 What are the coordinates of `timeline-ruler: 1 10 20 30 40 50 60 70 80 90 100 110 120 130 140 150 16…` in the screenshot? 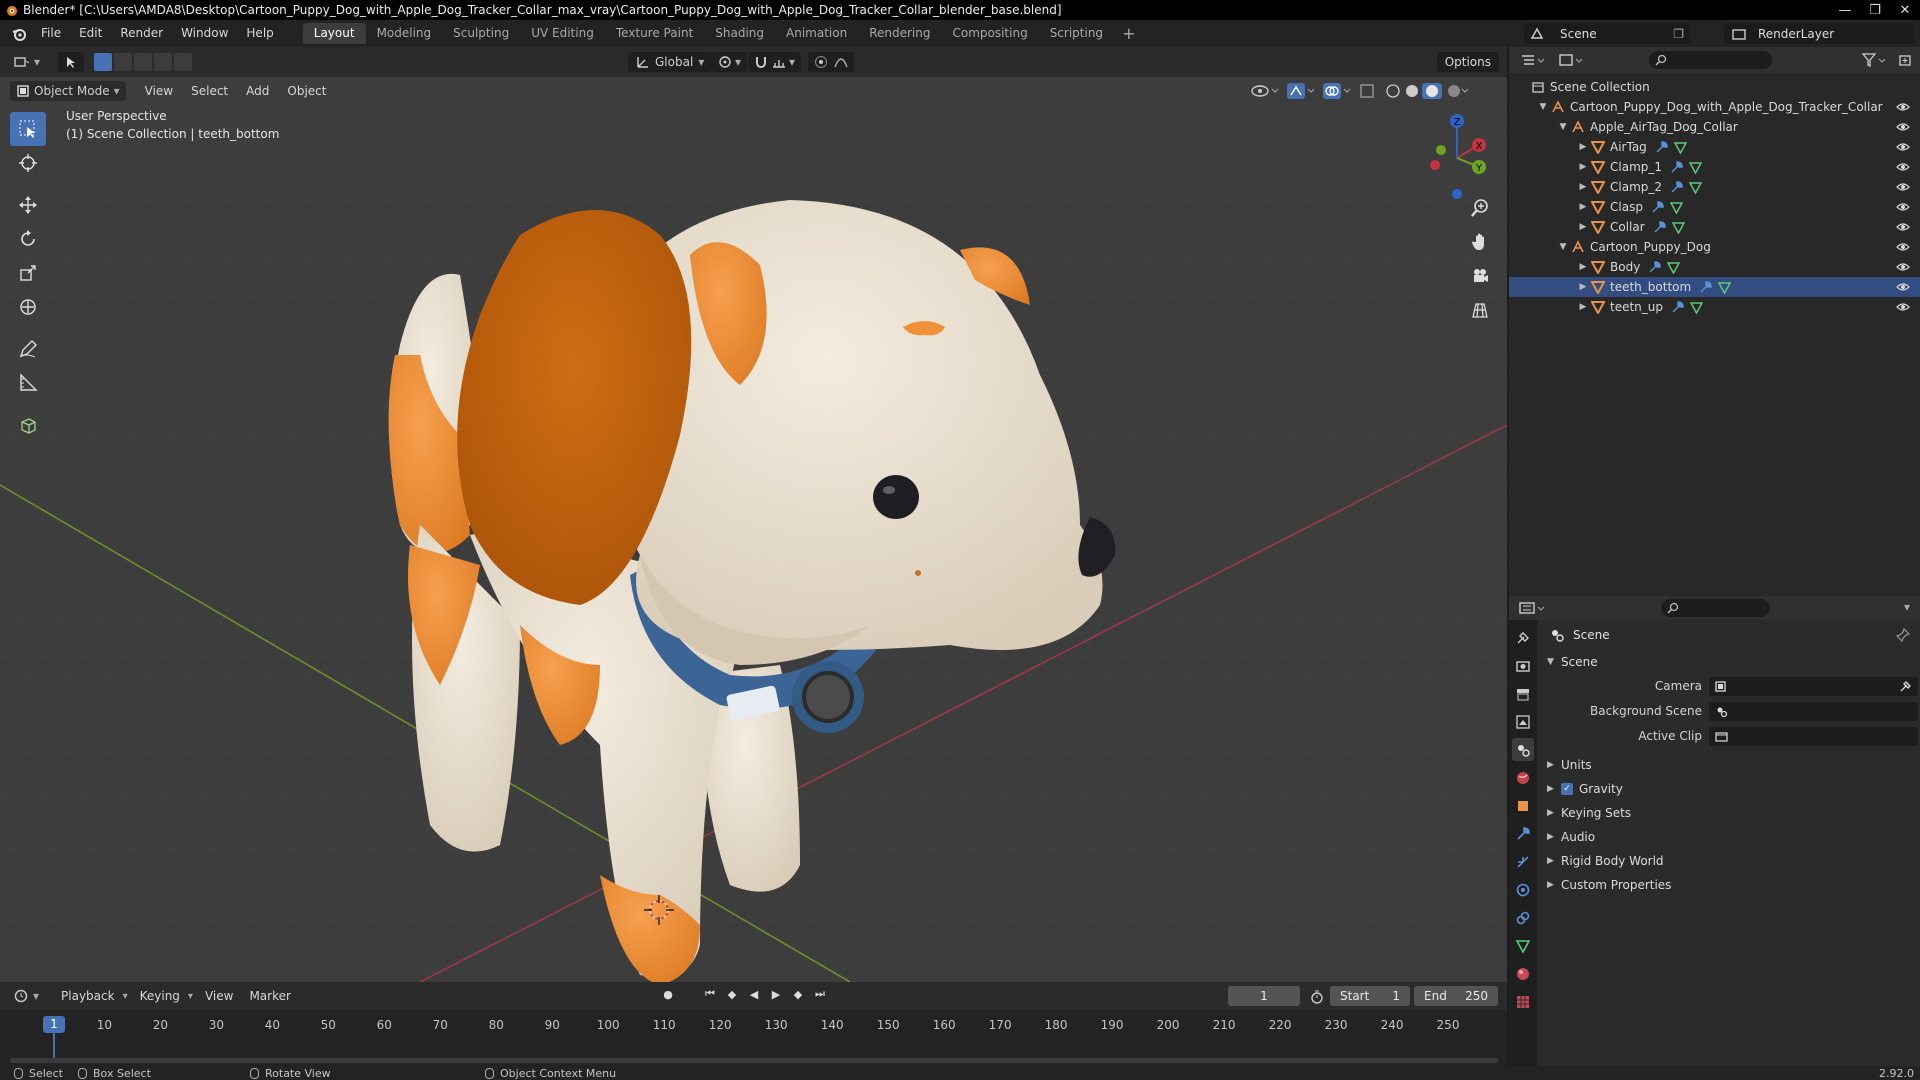 It's located at (753, 1038).